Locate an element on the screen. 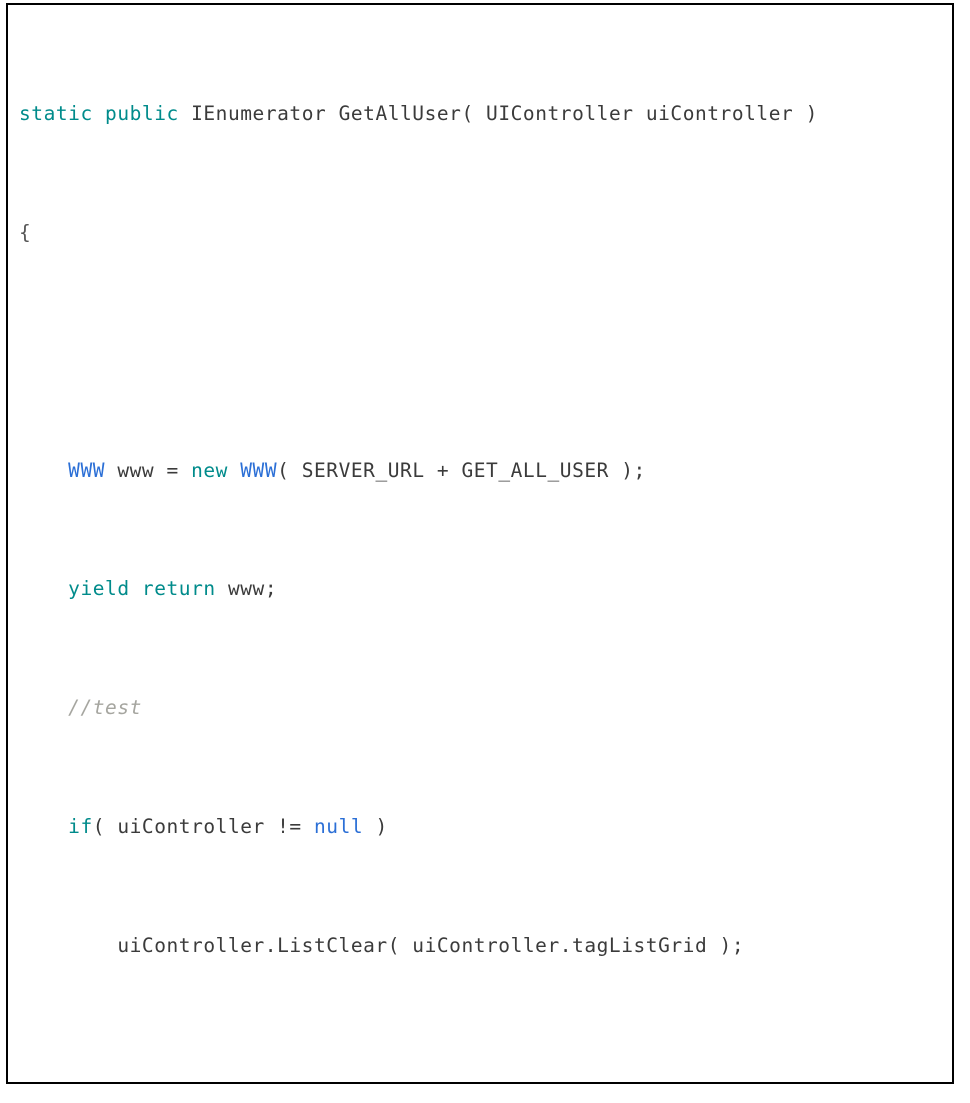 The width and height of the screenshot is (970, 1103). brace-open-method: { is located at coordinates (25, 232).